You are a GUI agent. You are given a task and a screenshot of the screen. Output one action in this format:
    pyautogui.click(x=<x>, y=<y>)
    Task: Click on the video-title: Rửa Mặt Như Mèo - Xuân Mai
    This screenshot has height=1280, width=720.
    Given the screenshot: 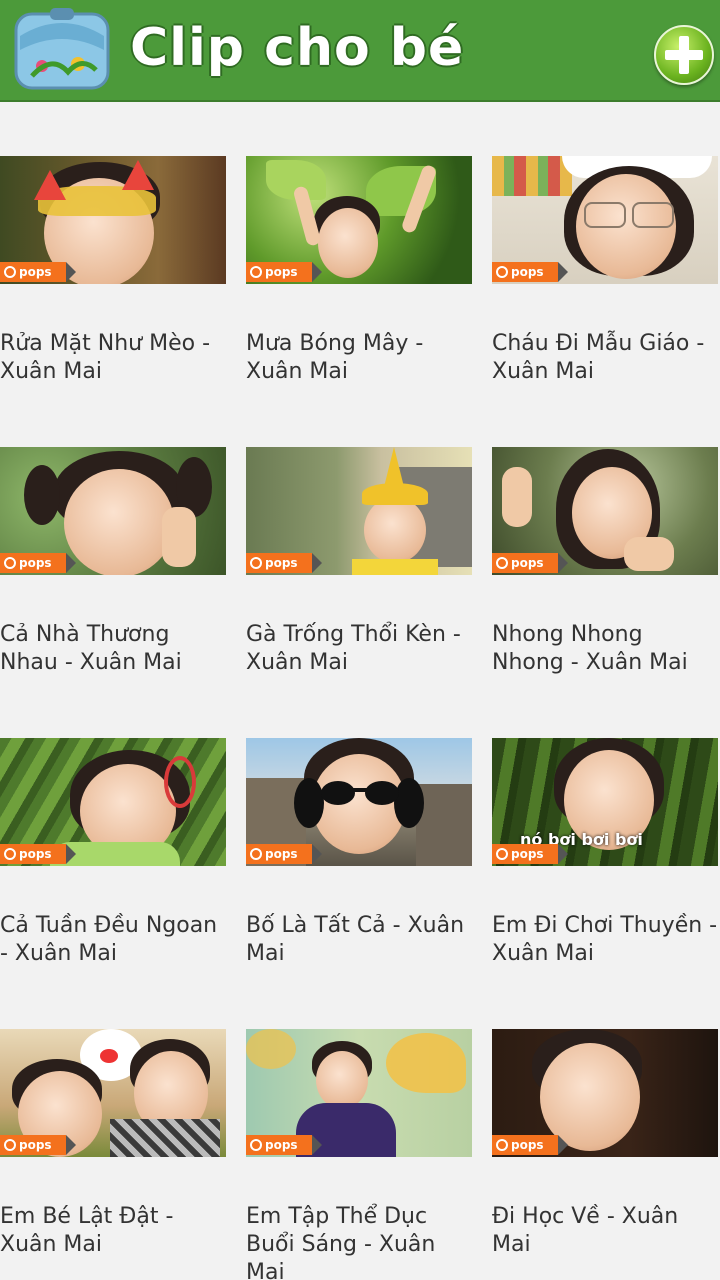 What is the action you would take?
    pyautogui.click(x=113, y=358)
    